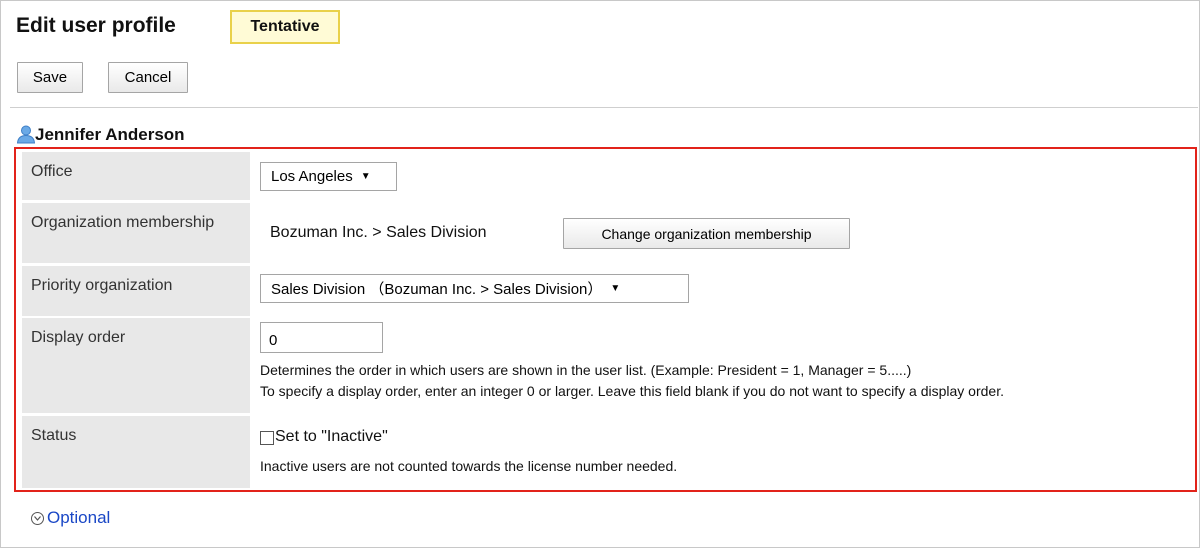  Describe the element at coordinates (136, 233) in the screenshot. I see `organization-membership-label: Organization membership` at that location.